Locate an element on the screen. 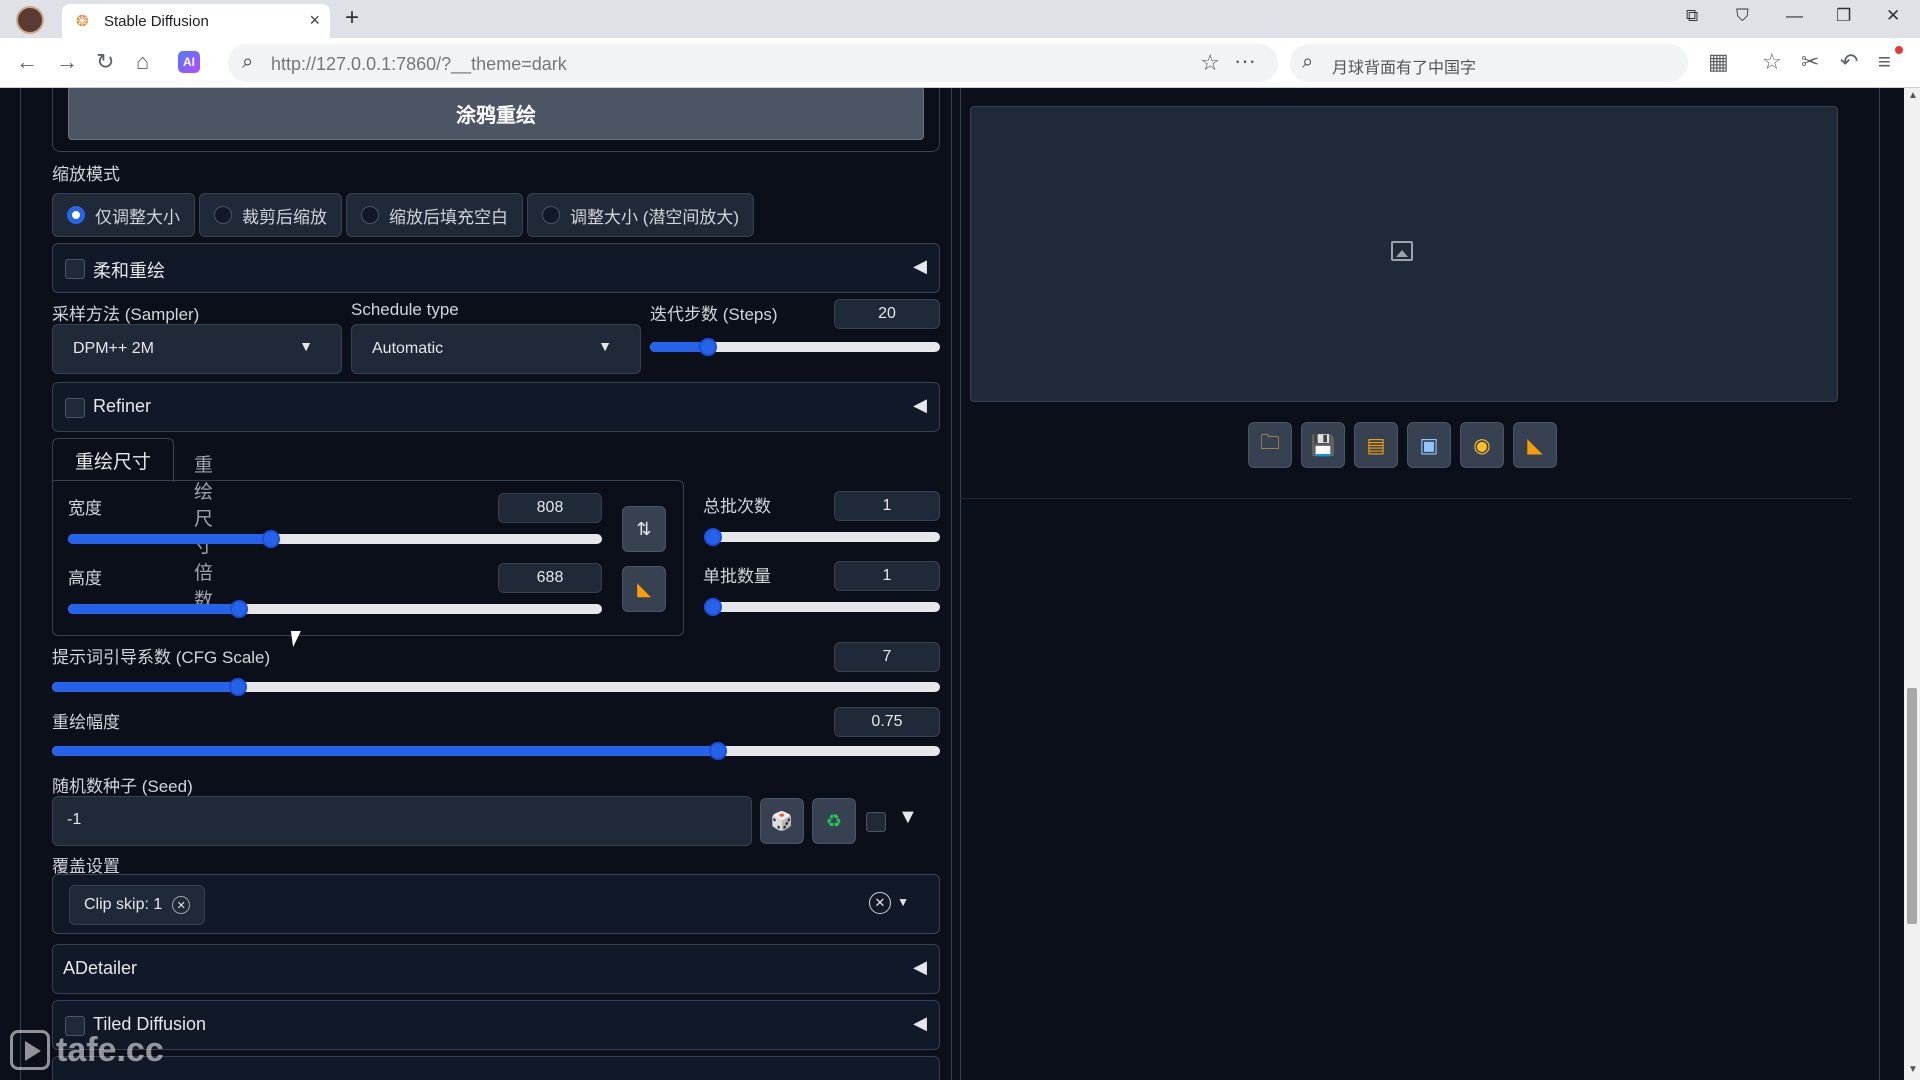  minimize-button: — is located at coordinates (1794, 16).